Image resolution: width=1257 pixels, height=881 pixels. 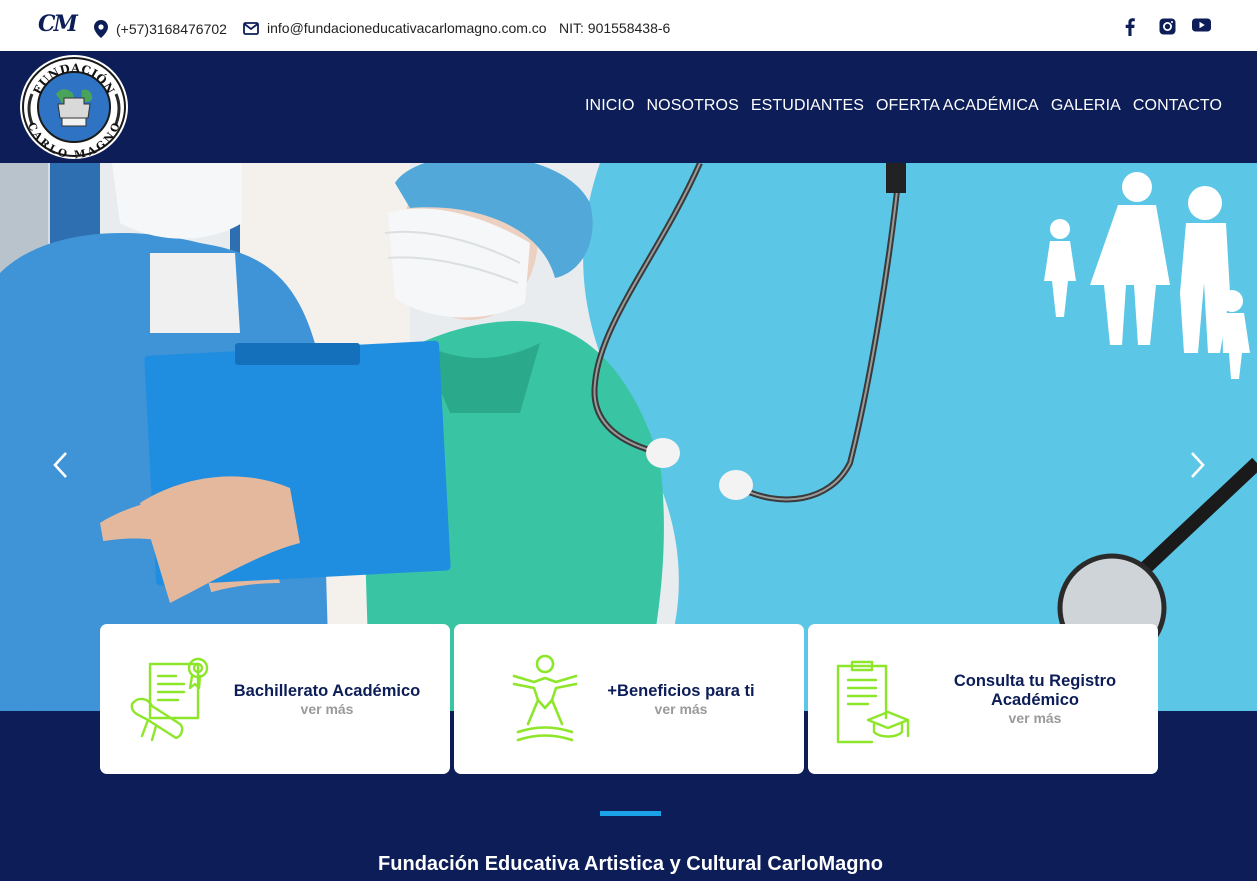 I want to click on phone-contact: (+57)3168476702, so click(x=160, y=29).